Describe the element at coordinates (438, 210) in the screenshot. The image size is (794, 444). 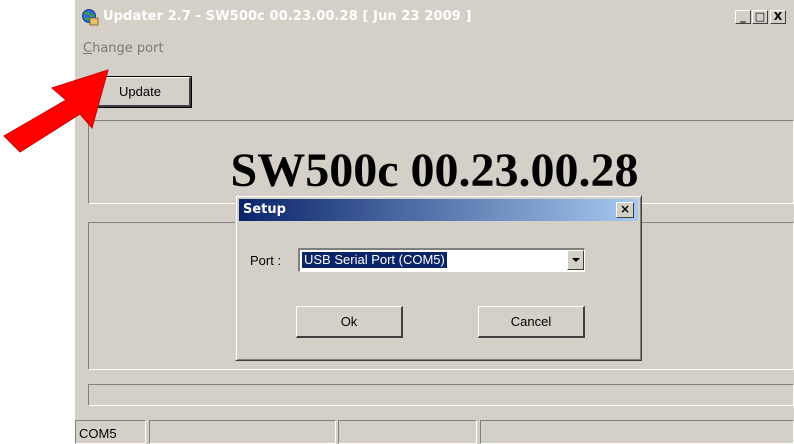
I see `dialog-titlebar: Setup ×` at that location.